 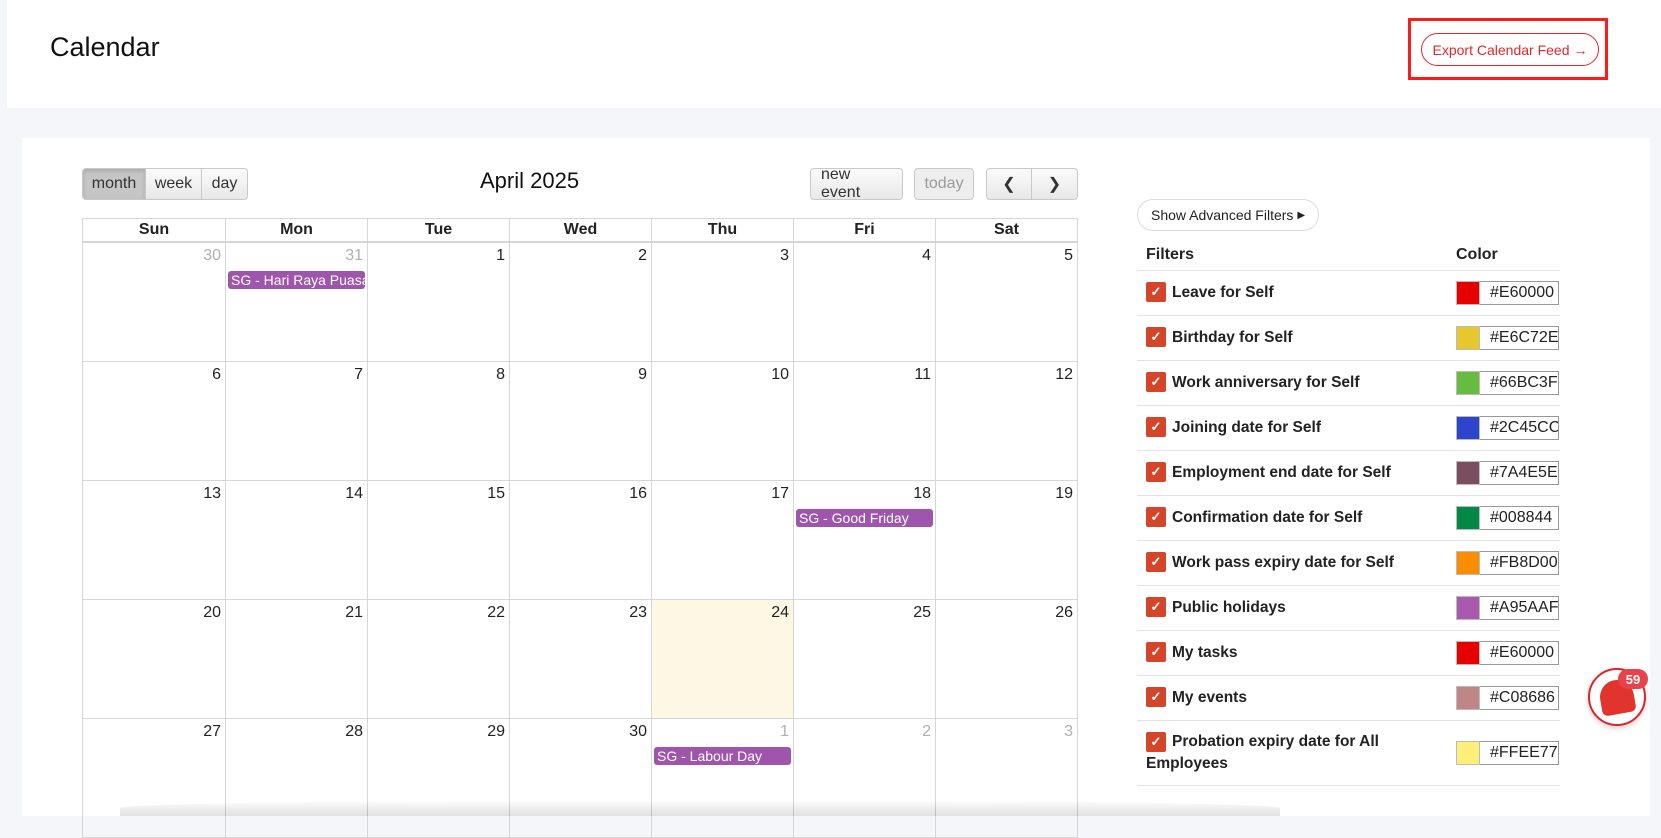 What do you see at coordinates (1519, 698) in the screenshot?
I see `color-hex-input: #C08686` at bounding box center [1519, 698].